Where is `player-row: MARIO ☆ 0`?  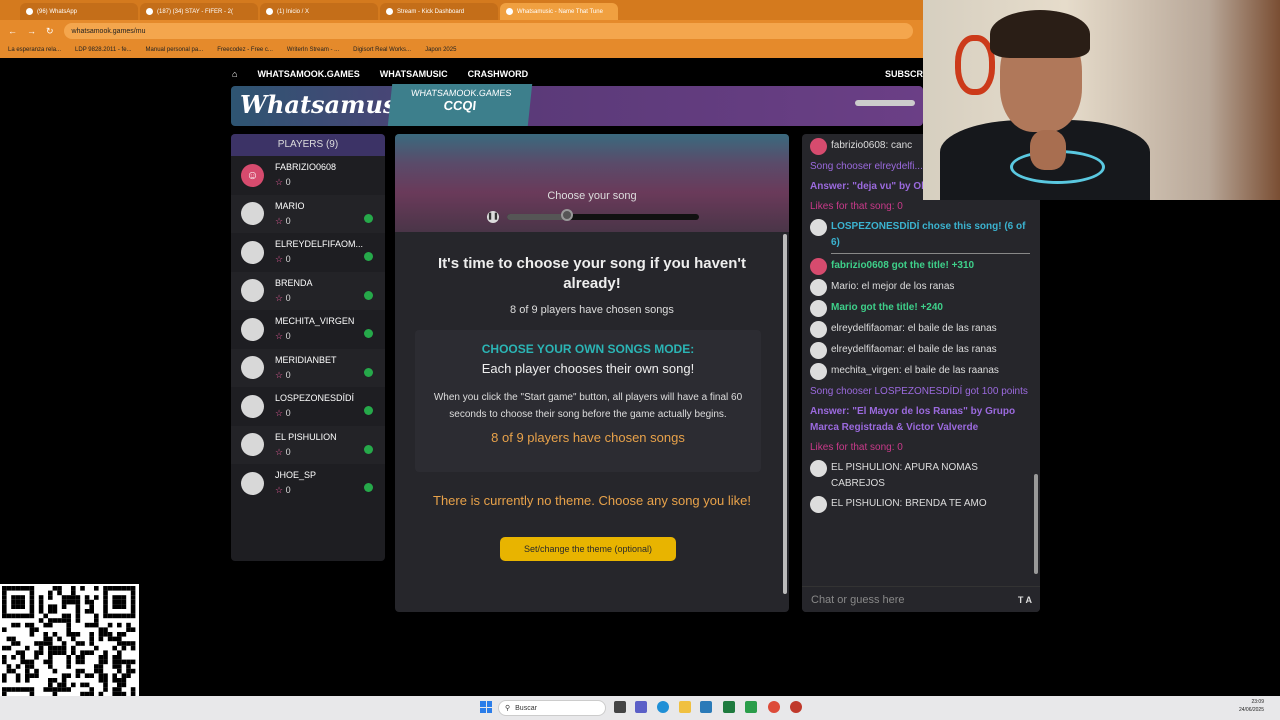
player-row: MARIO ☆ 0 is located at coordinates (308, 213).